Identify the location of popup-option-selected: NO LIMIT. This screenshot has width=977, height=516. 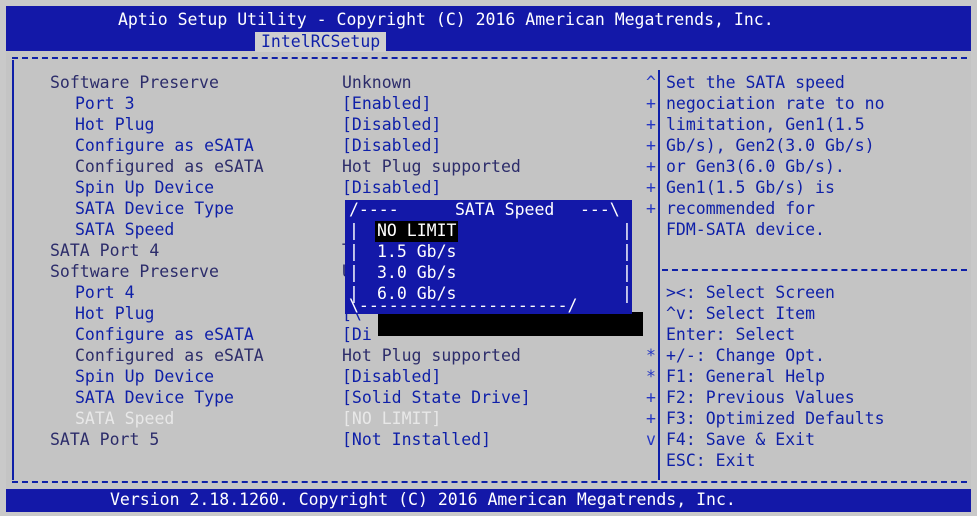
(417, 231).